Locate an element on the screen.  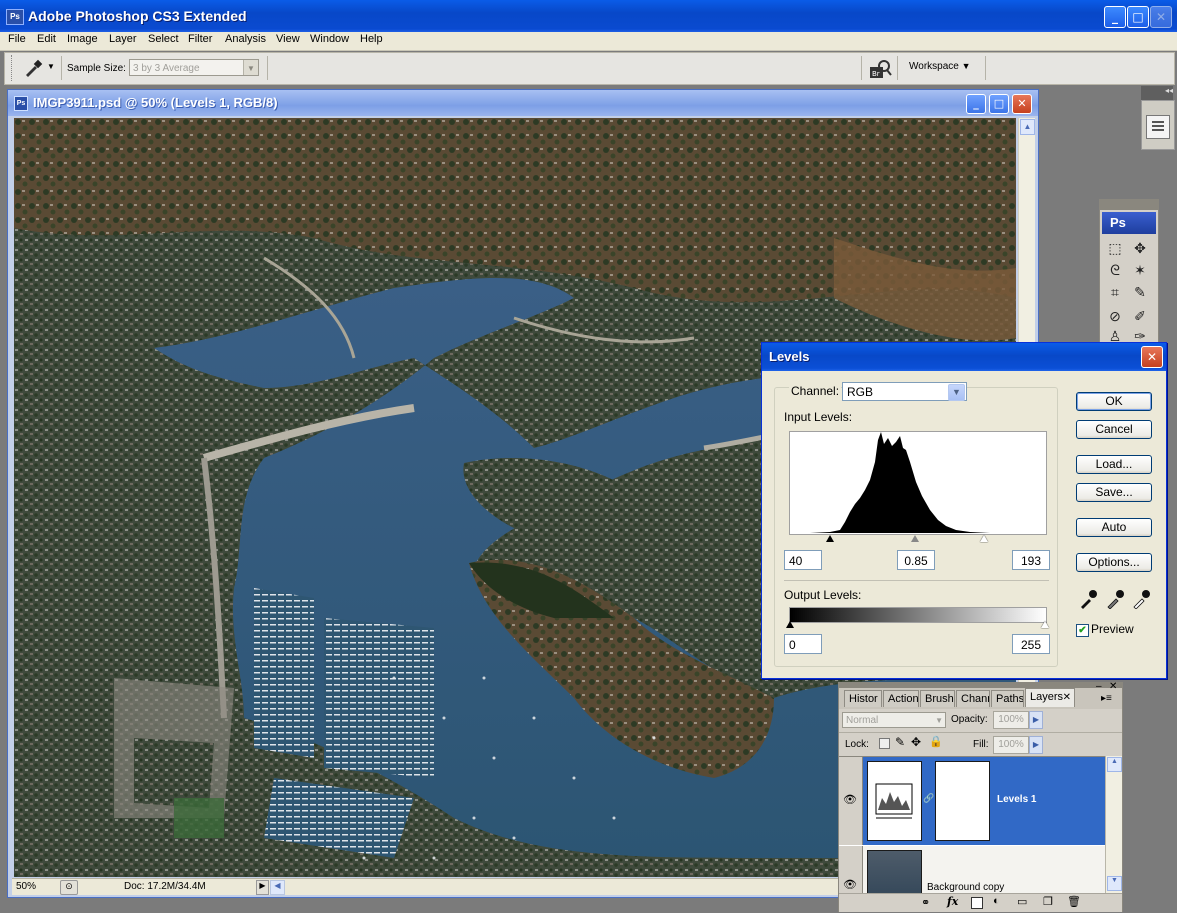
layer-name: Levels 1 is located at coordinates (1016, 799).